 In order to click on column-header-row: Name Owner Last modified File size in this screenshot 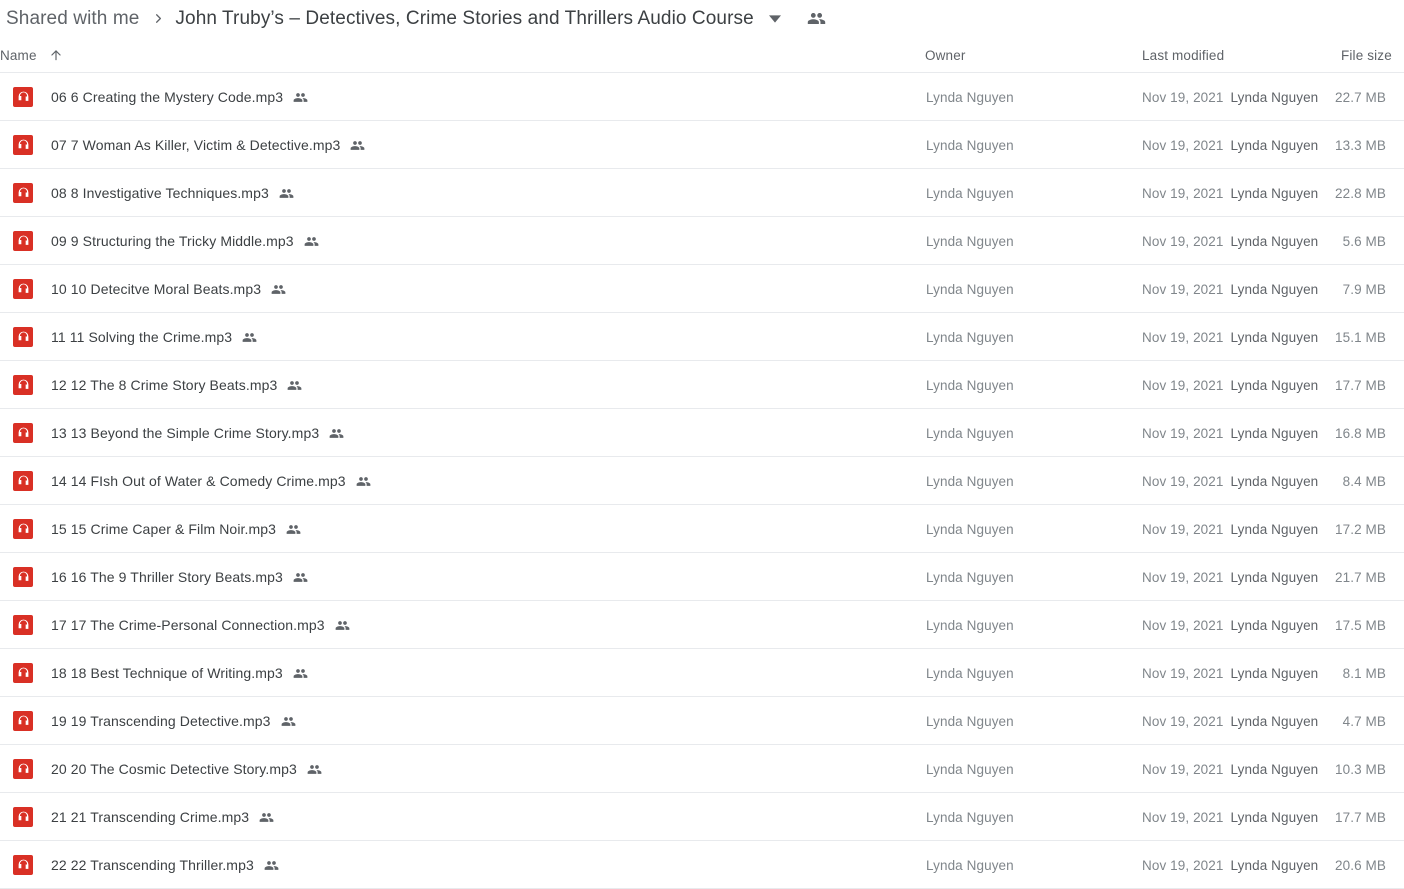, I will do `click(702, 55)`.